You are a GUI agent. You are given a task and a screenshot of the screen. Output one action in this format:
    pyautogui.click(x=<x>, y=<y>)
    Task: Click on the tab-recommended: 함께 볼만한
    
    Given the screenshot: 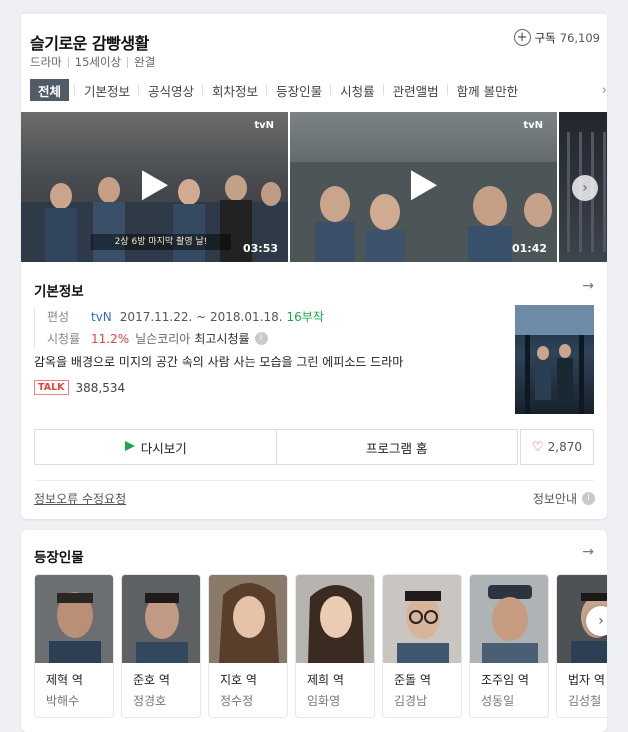 What is the action you would take?
    pyautogui.click(x=486, y=90)
    